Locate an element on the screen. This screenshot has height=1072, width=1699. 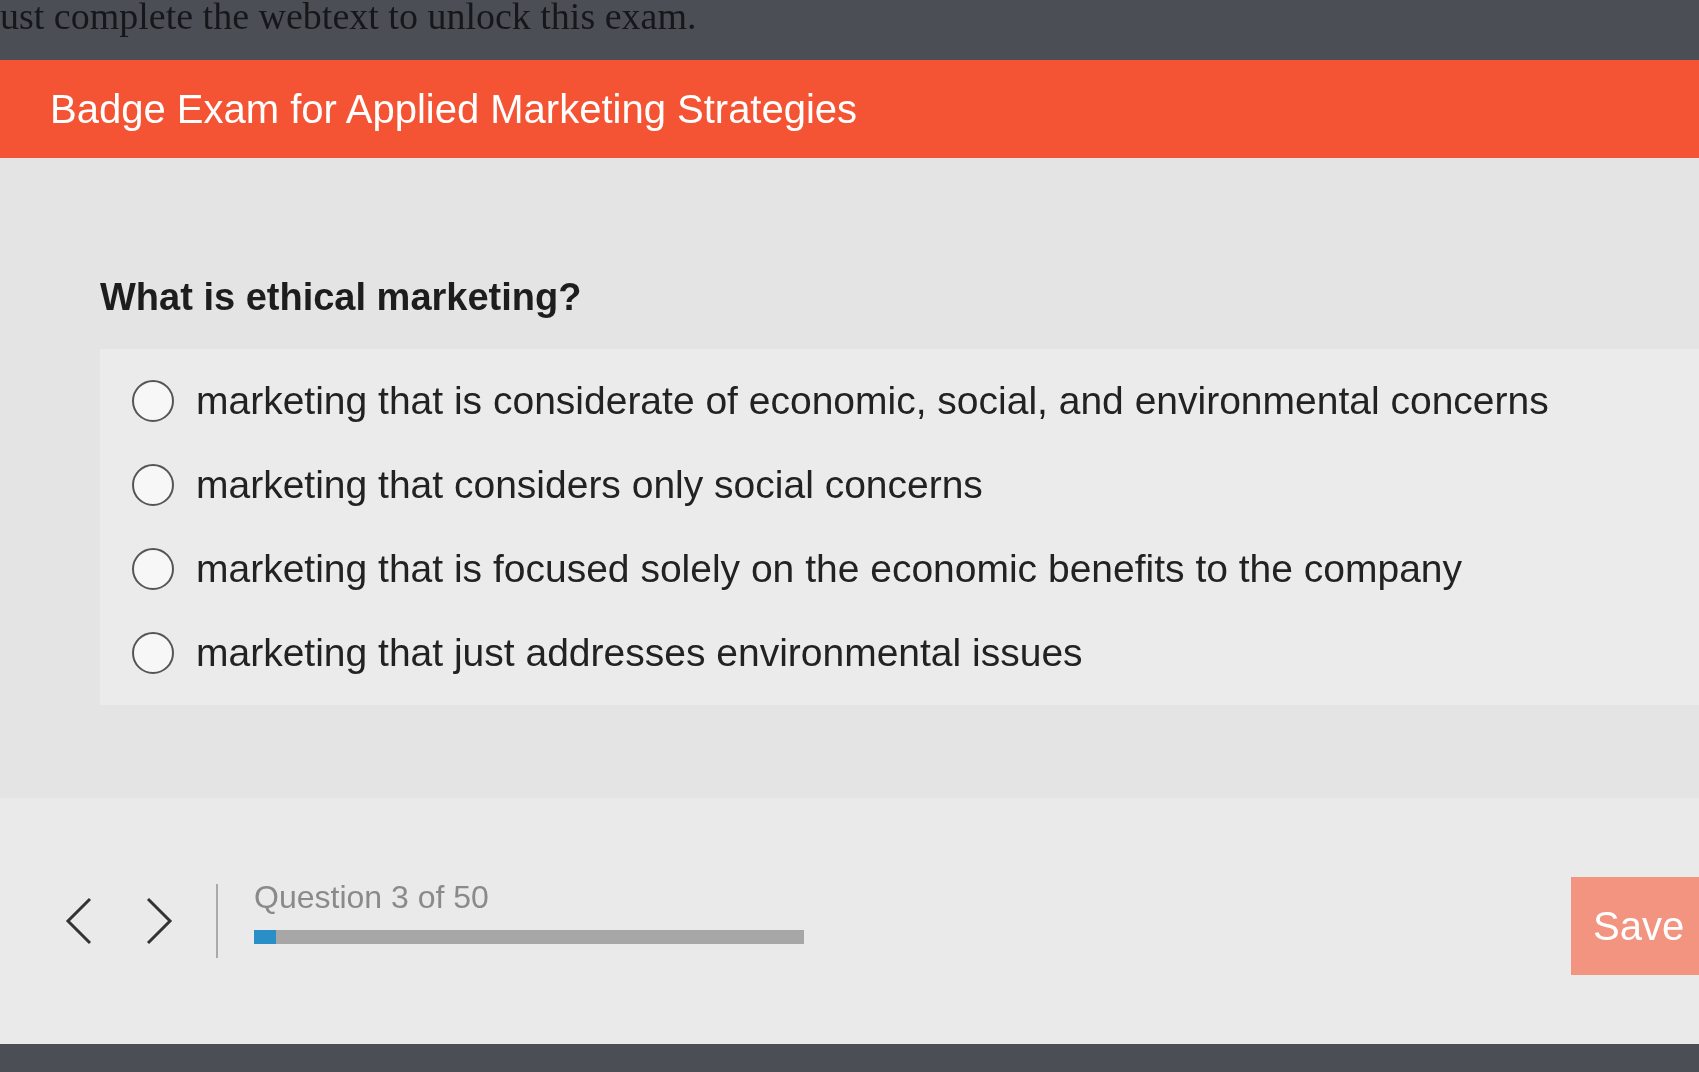
answer-option: marketing that is considerate of economic, social, and environmental concerns is located at coordinates (915, 401).